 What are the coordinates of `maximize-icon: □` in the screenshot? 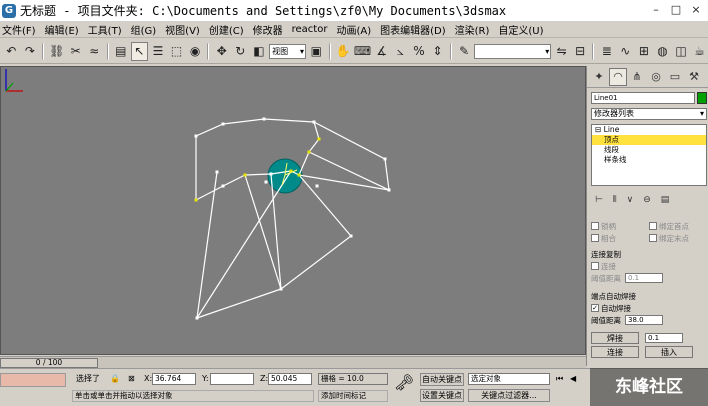 It's located at (676, 10).